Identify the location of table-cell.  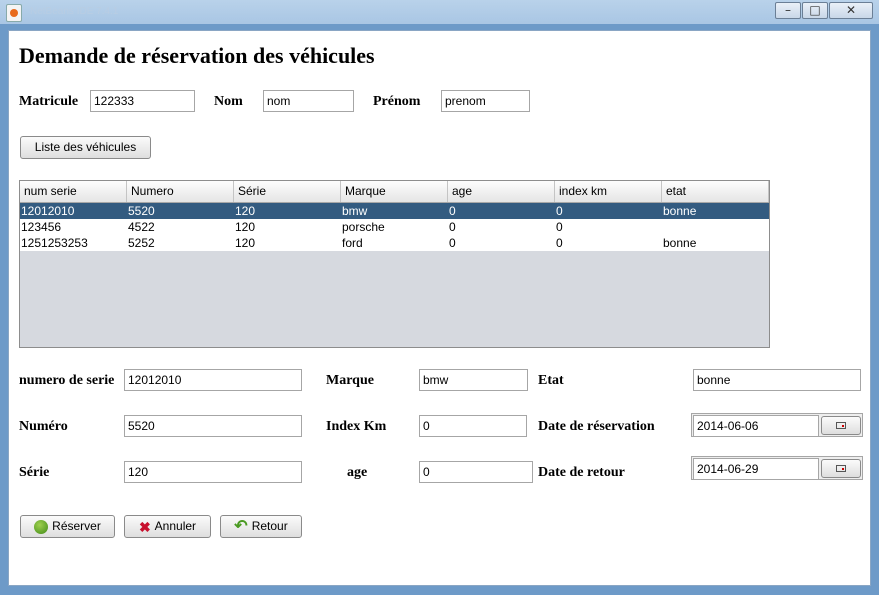
(715, 227).